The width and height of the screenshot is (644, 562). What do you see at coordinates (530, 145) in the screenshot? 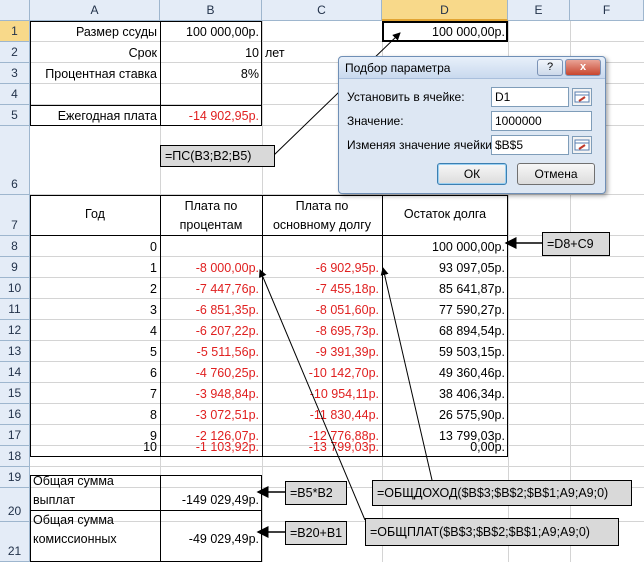
I see `changing-cell-input: $B$5` at bounding box center [530, 145].